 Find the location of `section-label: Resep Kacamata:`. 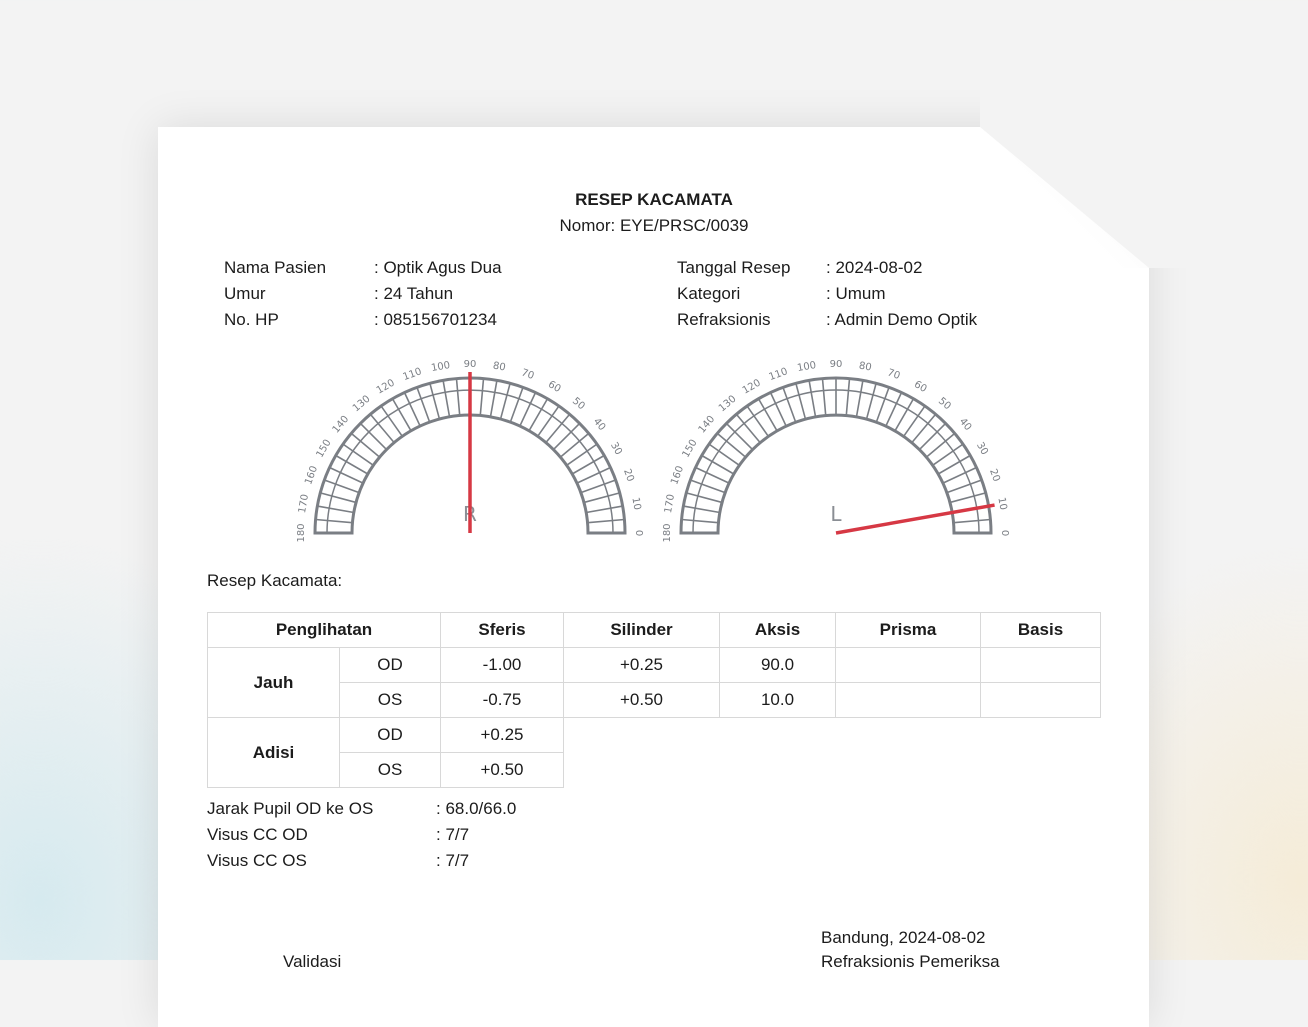

section-label: Resep Kacamata: is located at coordinates (275, 580).